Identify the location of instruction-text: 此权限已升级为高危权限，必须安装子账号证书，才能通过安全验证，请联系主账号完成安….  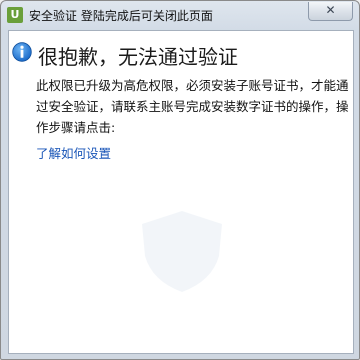
(192, 106).